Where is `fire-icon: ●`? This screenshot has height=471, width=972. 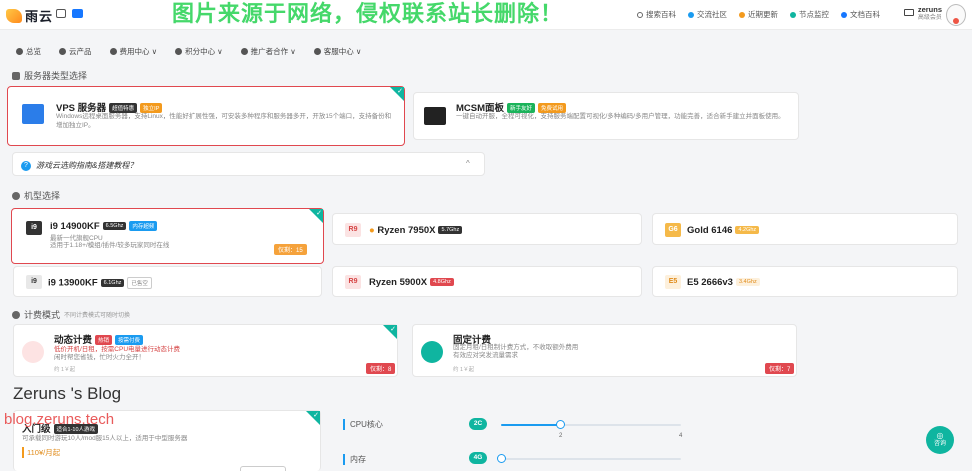
fire-icon: ● is located at coordinates (372, 230).